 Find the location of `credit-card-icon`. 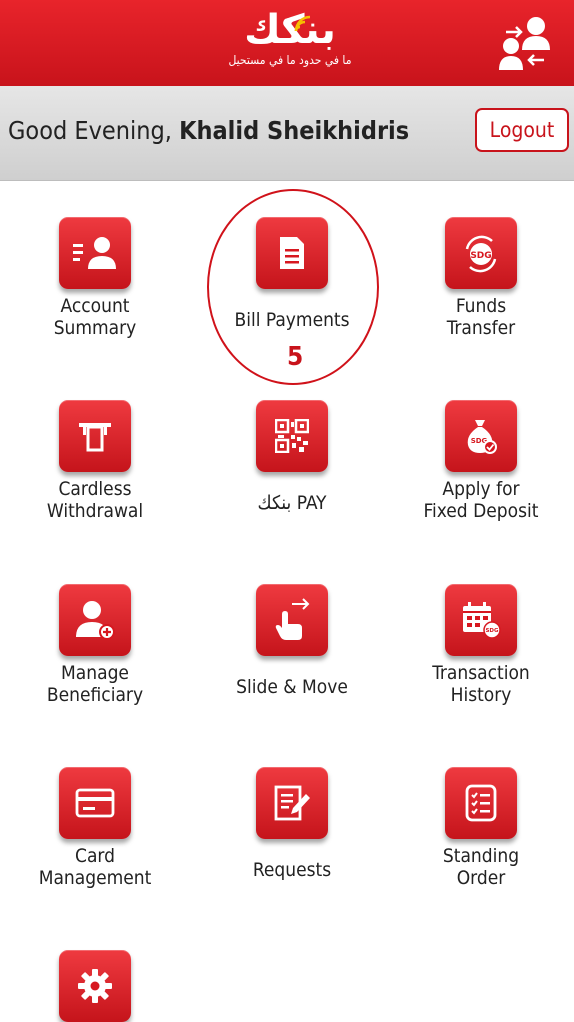

credit-card-icon is located at coordinates (95, 803).